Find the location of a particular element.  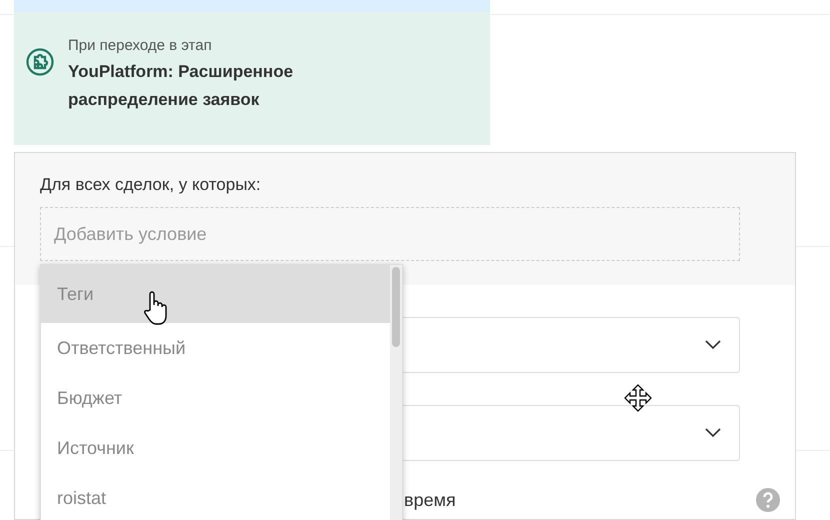

help-icon is located at coordinates (768, 500).